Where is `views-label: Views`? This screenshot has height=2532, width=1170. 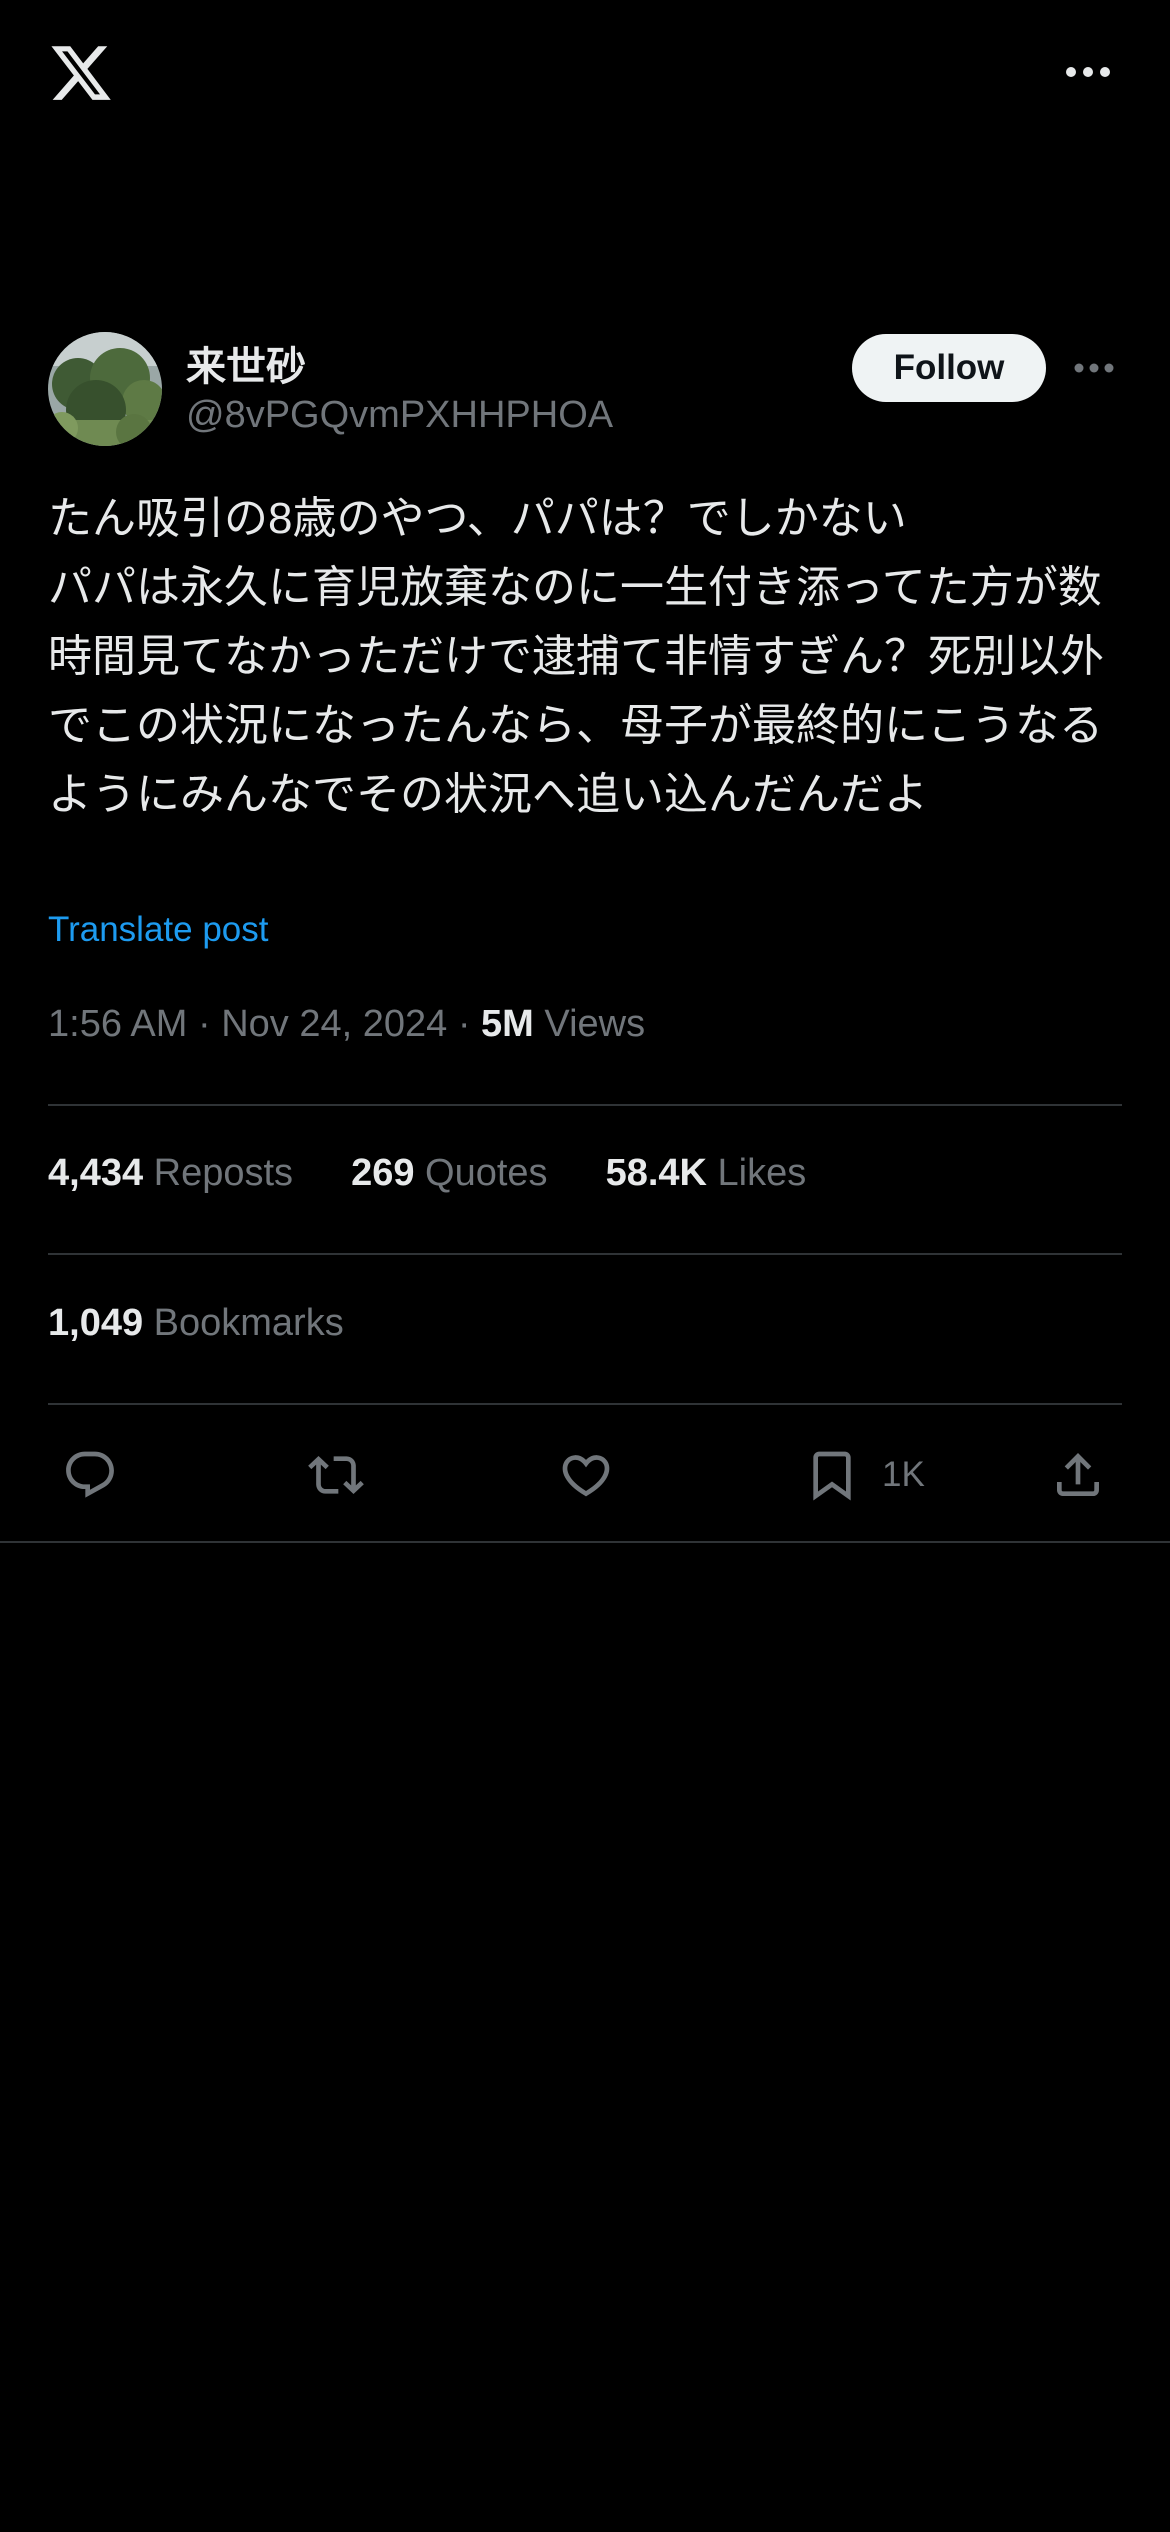 views-label: Views is located at coordinates (595, 1024).